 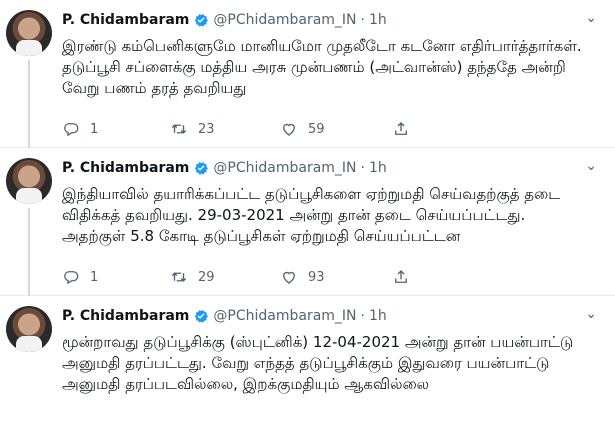 What do you see at coordinates (192, 277) in the screenshot?
I see `retweet-button: 29` at bounding box center [192, 277].